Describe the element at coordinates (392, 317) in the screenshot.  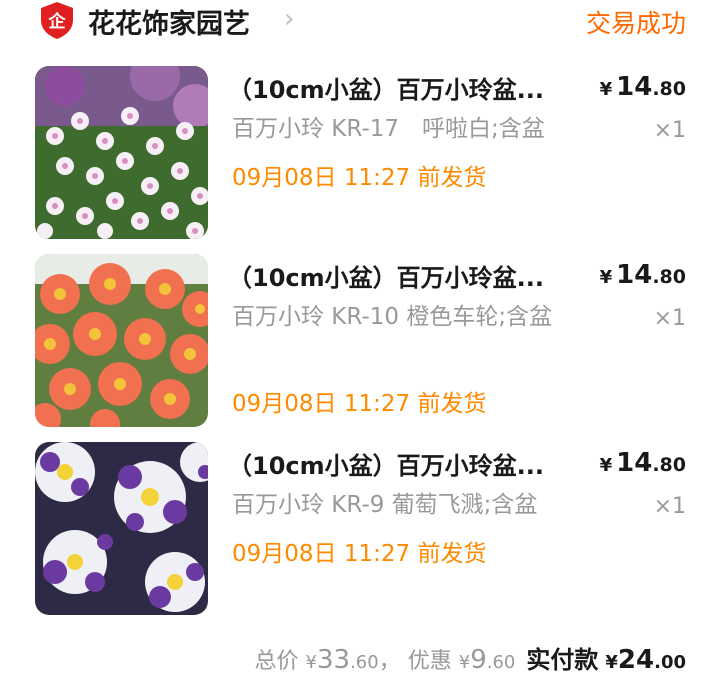
I see `product-sku: 百万小玲 KR-10 橙色车轮;含盆` at that location.